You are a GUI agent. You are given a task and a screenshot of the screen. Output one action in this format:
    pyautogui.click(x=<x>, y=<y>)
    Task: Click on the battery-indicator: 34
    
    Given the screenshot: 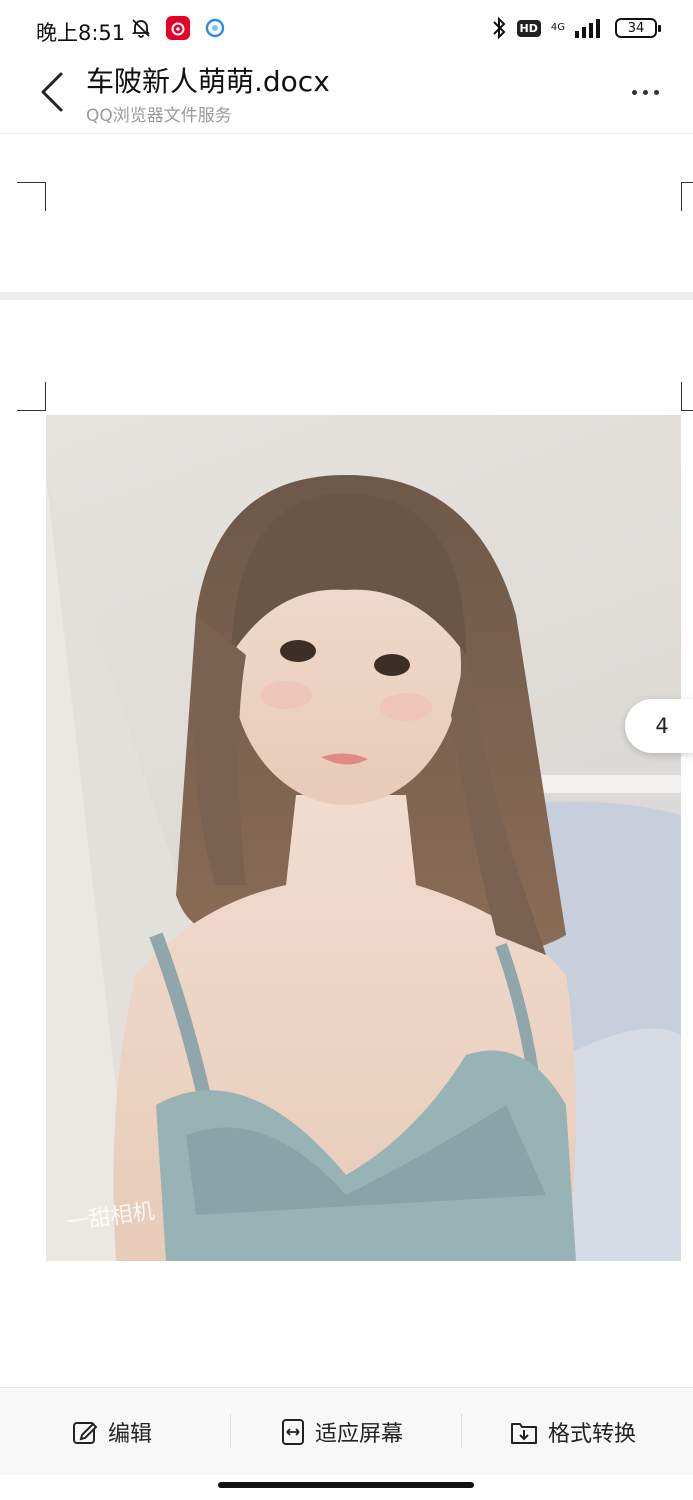 What is the action you would take?
    pyautogui.click(x=638, y=28)
    